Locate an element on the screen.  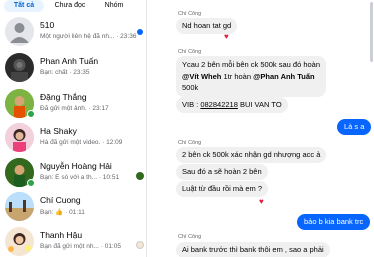
conversation-name: Phan Anh Tuấn is located at coordinates (69, 61).